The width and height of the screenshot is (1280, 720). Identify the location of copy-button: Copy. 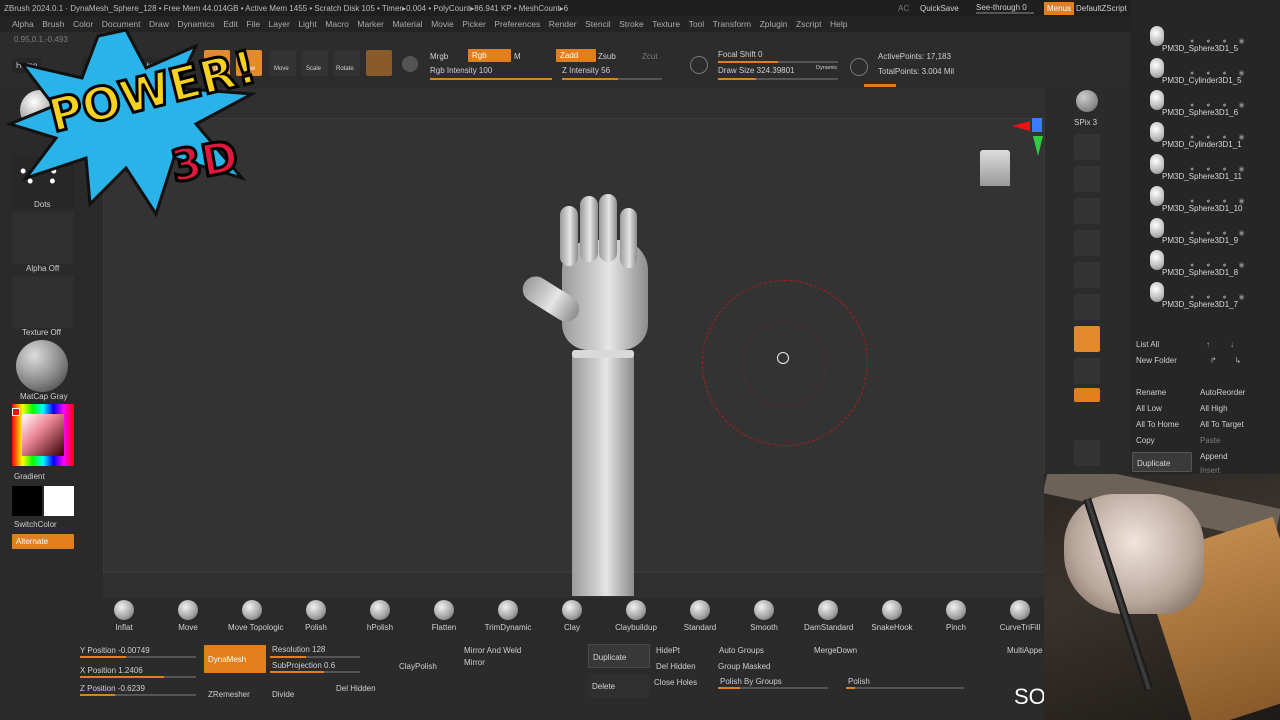
(1145, 440).